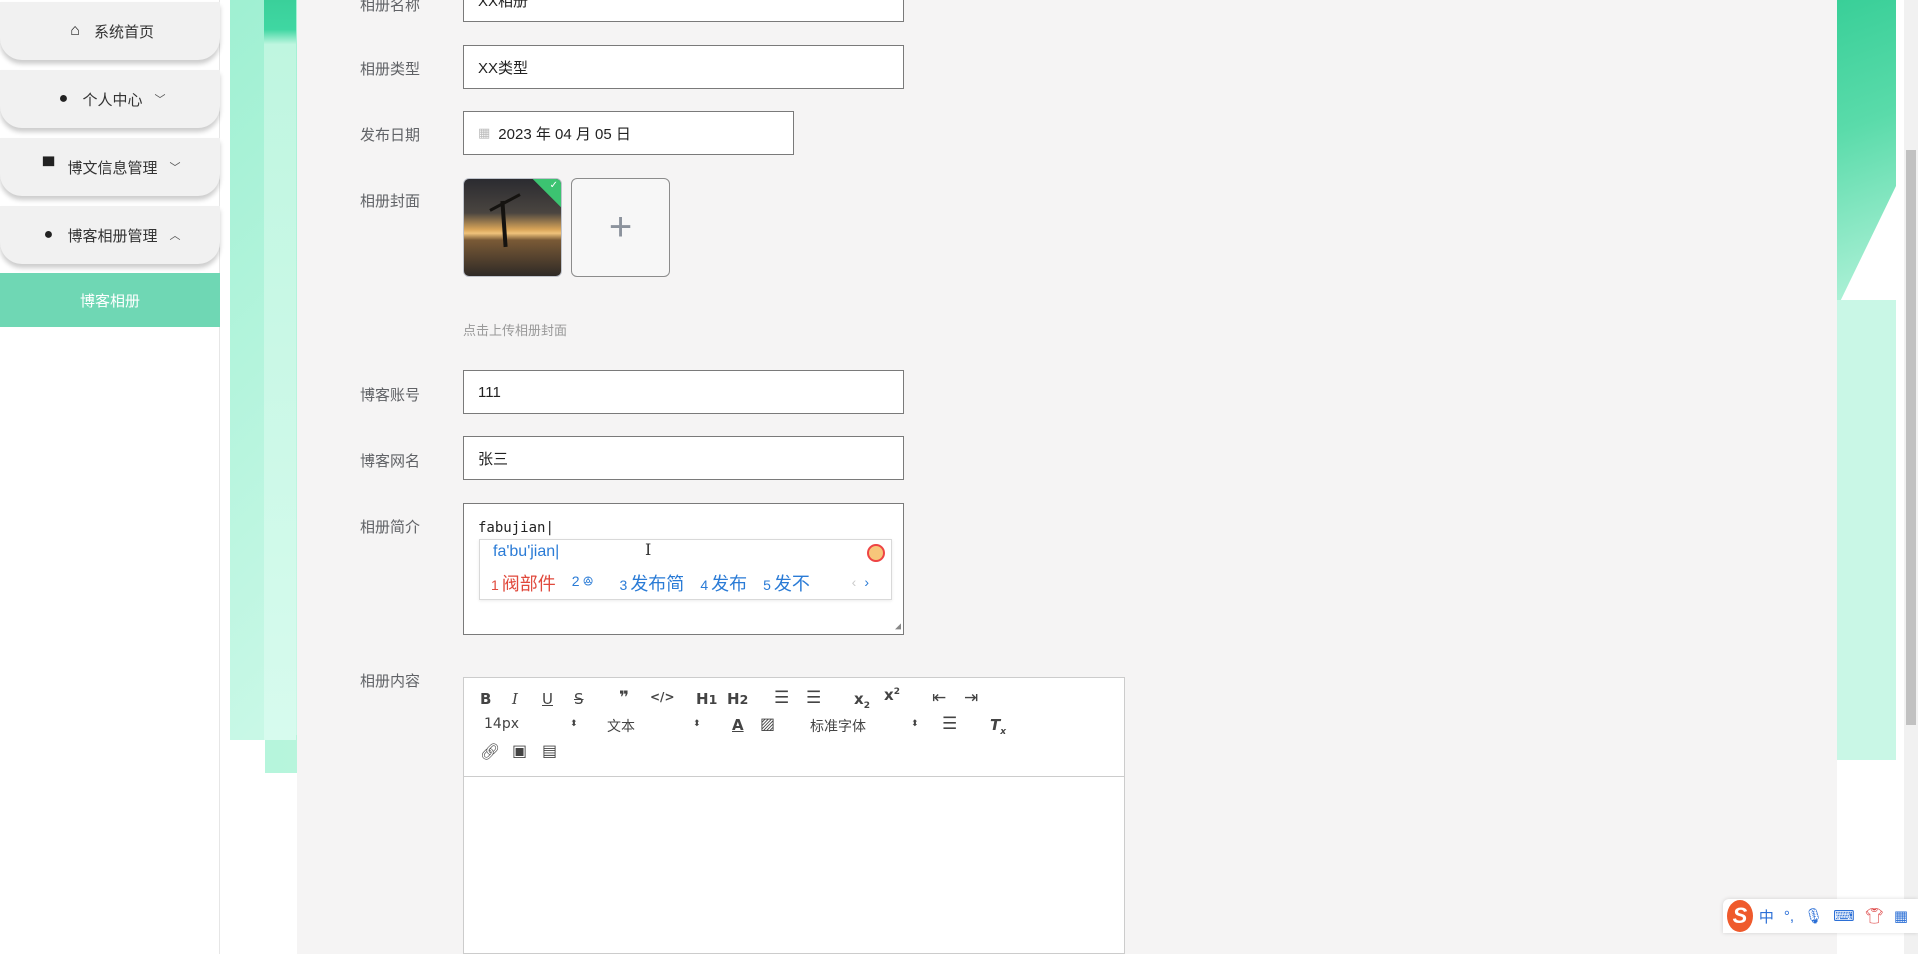 This screenshot has width=1918, height=954. I want to click on ime-candidate: 1 阀部件, so click(523, 583).